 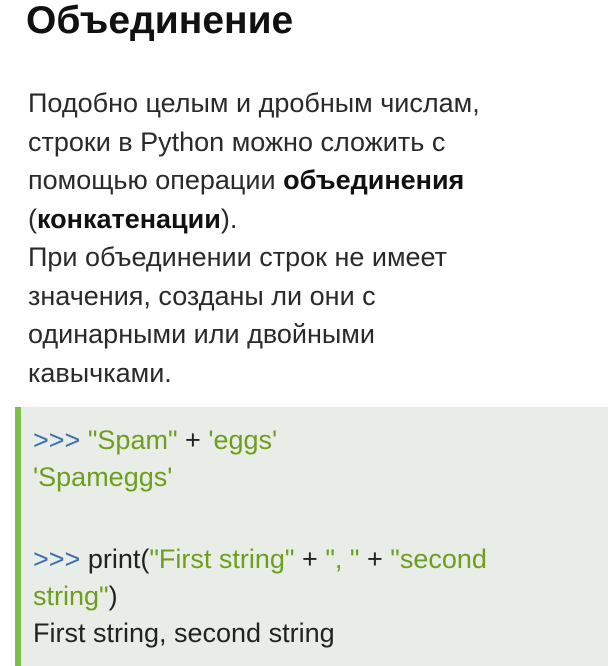 What do you see at coordinates (118, 559) in the screenshot?
I see `function-call: print(` at bounding box center [118, 559].